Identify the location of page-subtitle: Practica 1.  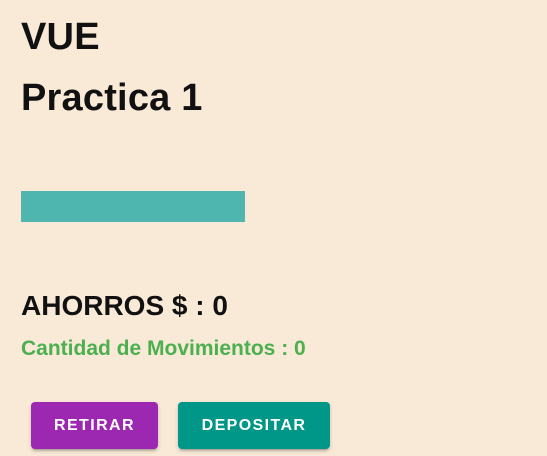
(112, 98).